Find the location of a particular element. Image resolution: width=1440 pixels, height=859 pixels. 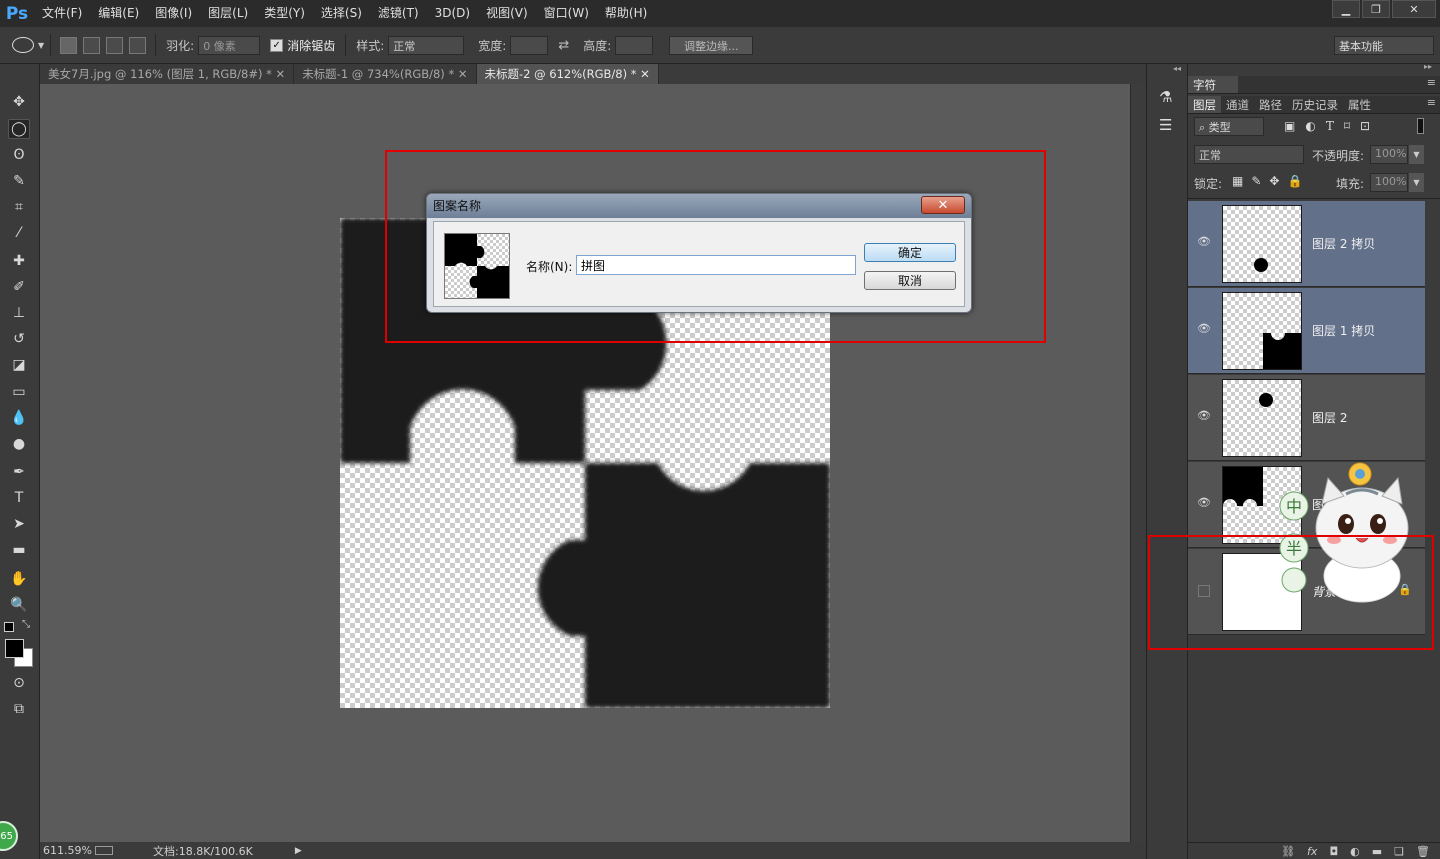

status-menu-arrow-icon: ▶ is located at coordinates (298, 851).